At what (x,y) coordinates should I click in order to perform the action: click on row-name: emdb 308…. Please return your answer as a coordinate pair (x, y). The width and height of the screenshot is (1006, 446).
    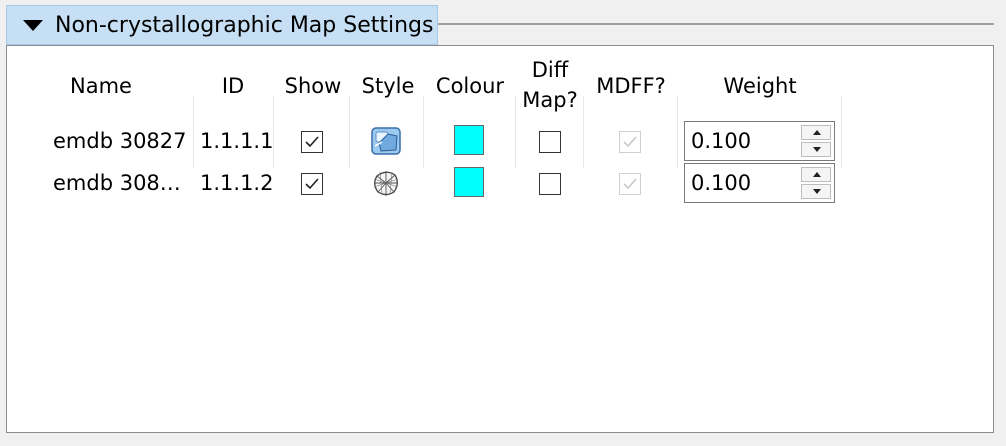
    Looking at the image, I should click on (117, 183).